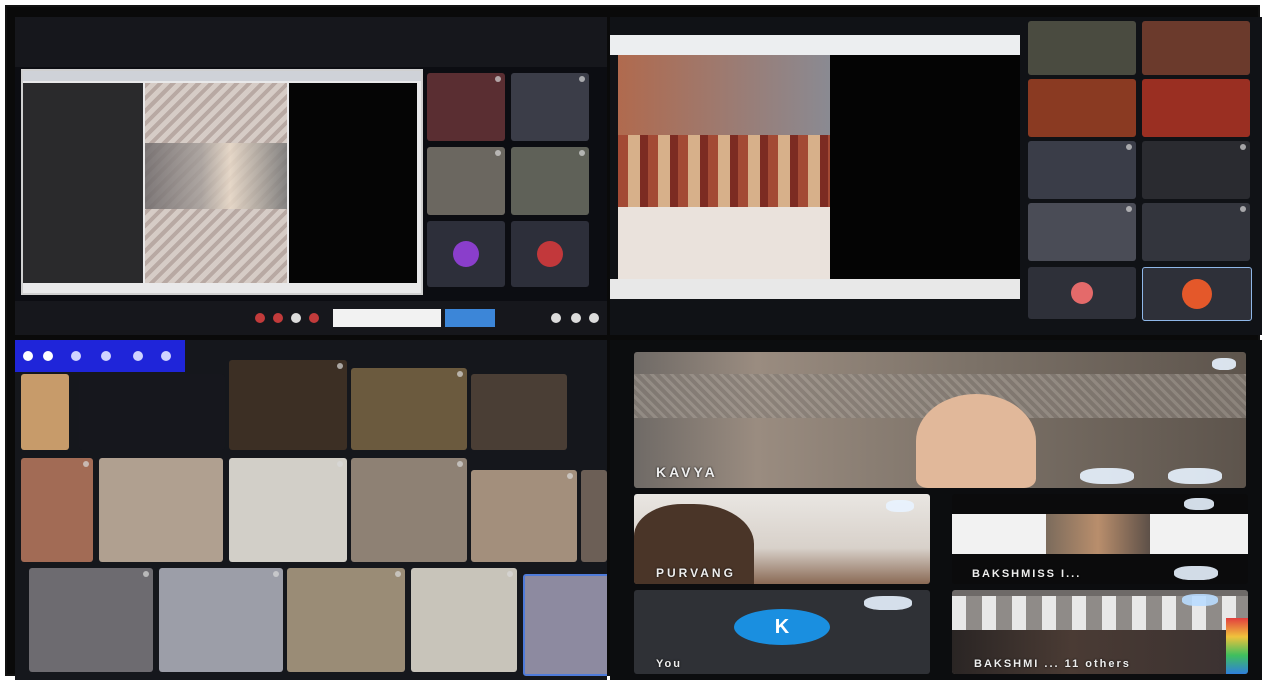 Image resolution: width=1265 pixels, height=680 pixels. Describe the element at coordinates (669, 664) in the screenshot. I see `self-label: You` at that location.